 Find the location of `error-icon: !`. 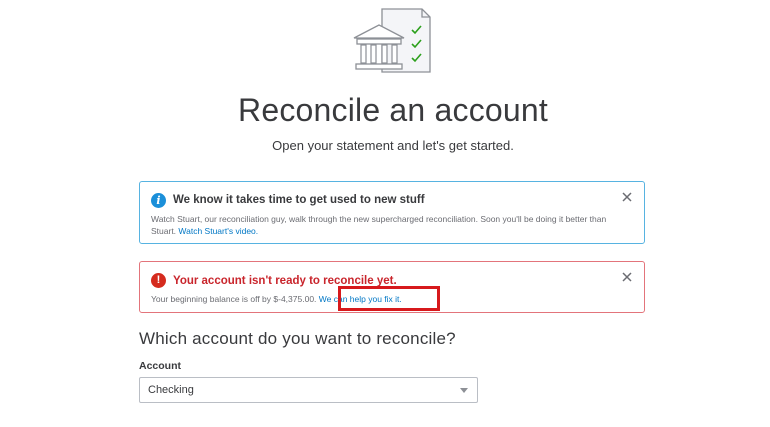

error-icon: ! is located at coordinates (158, 280).